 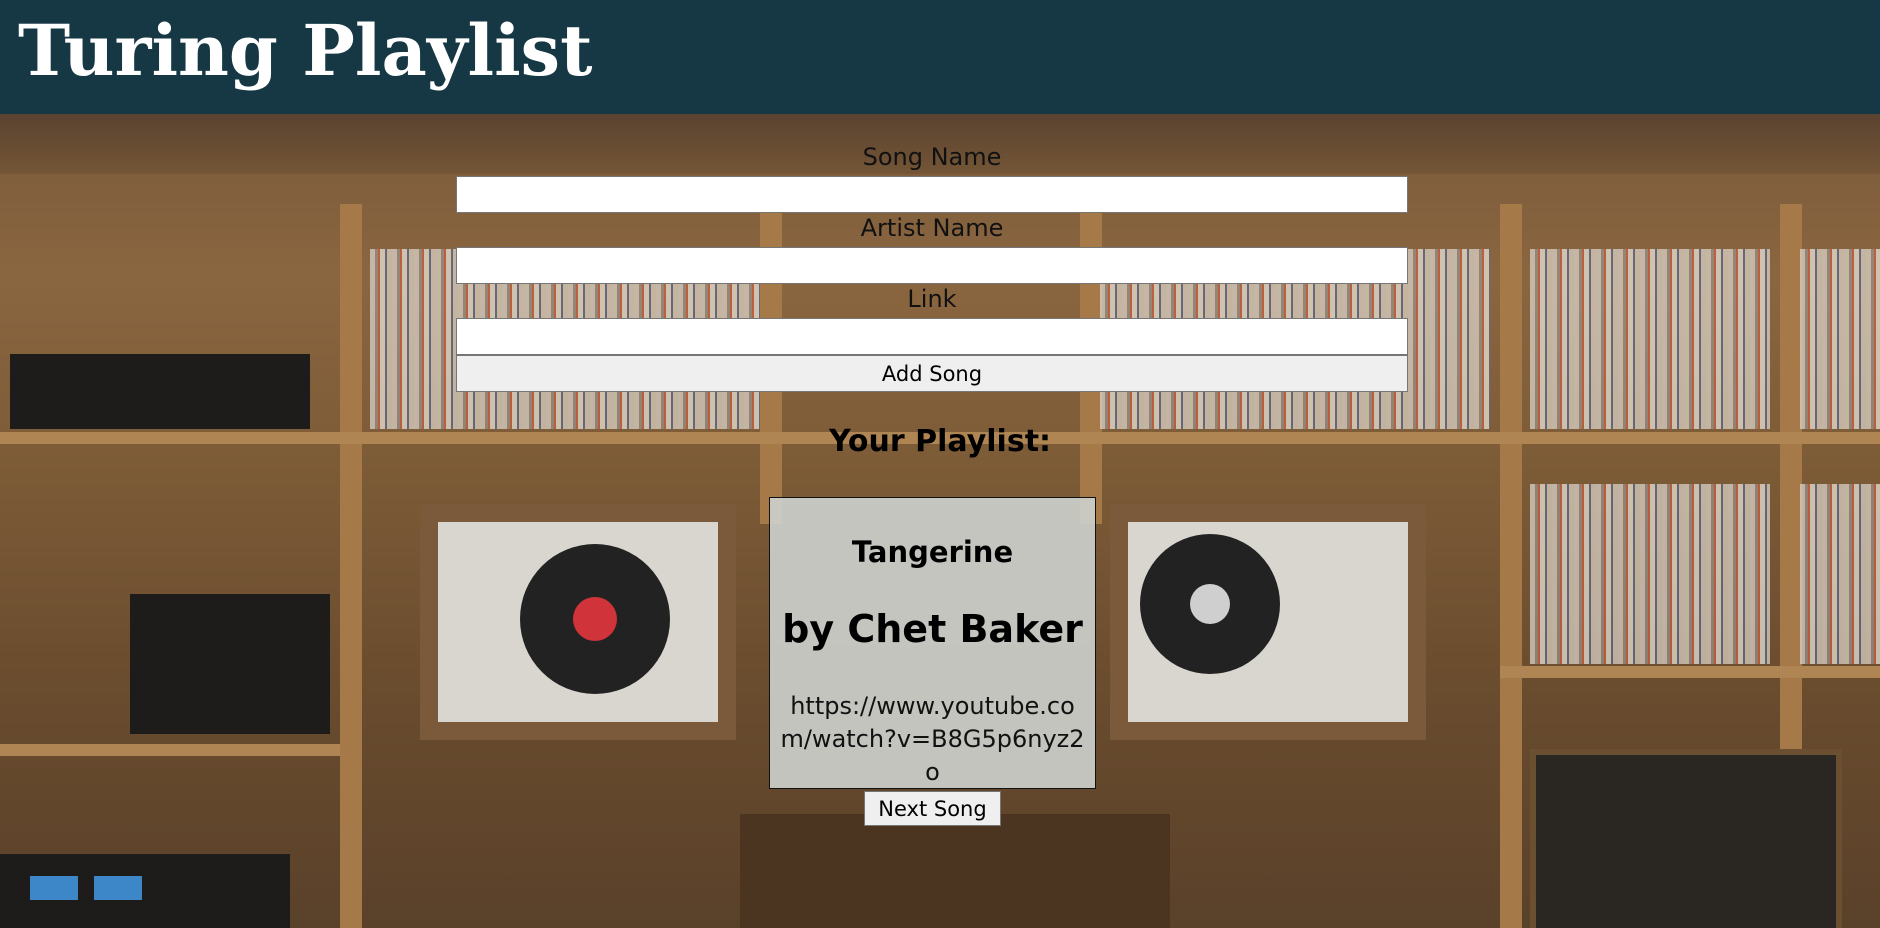 I want to click on song-name-label: Song Name, so click(x=932, y=157).